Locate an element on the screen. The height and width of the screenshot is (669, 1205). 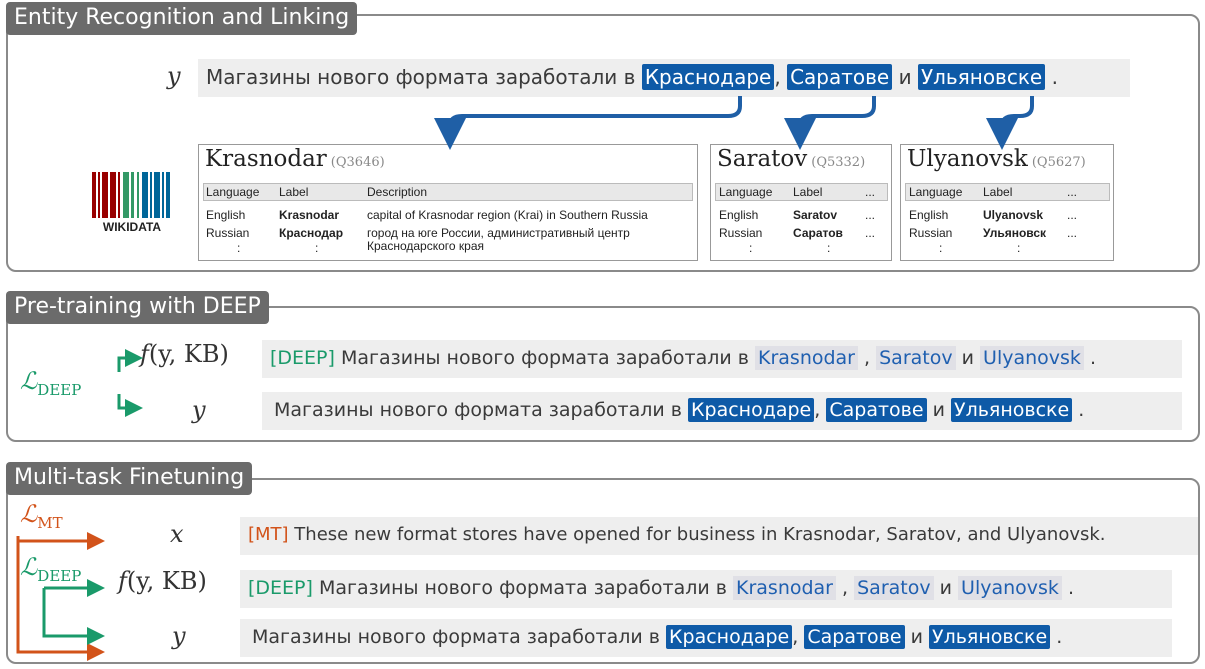
deep-bracket-arrow-top is located at coordinates (130, 360).